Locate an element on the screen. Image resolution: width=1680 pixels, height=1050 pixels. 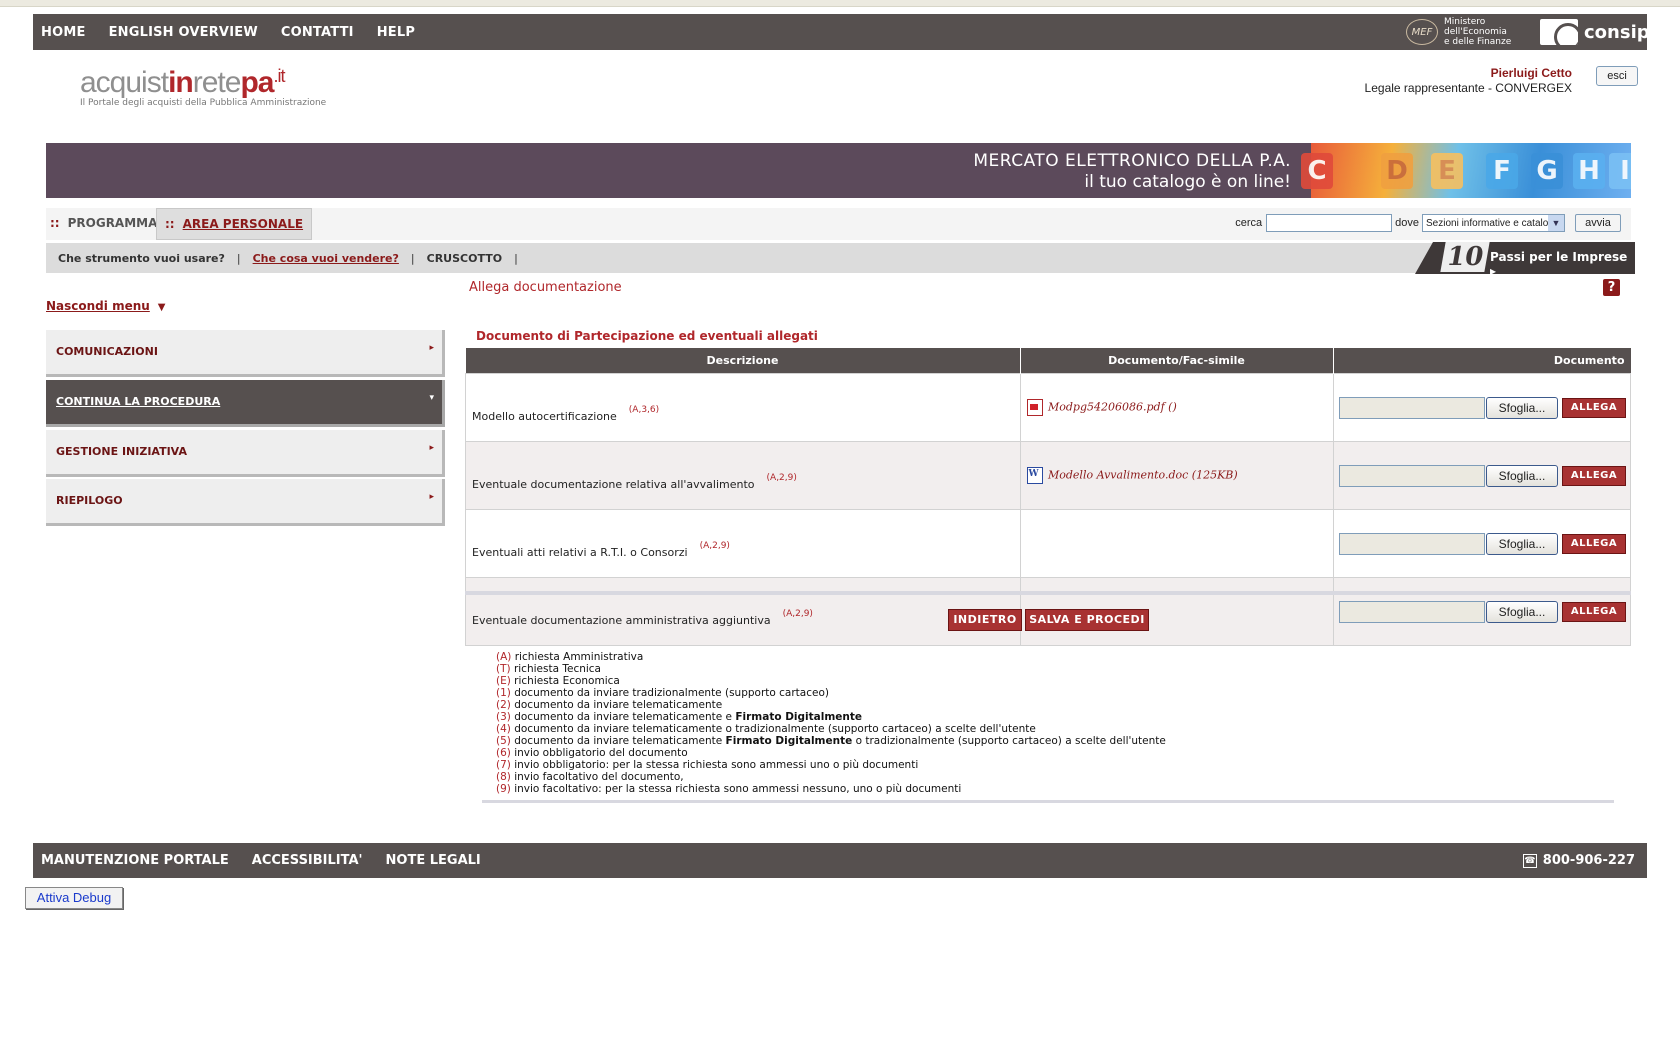
subnav-strumento: Che strumento vuoi usare? is located at coordinates (141, 258).